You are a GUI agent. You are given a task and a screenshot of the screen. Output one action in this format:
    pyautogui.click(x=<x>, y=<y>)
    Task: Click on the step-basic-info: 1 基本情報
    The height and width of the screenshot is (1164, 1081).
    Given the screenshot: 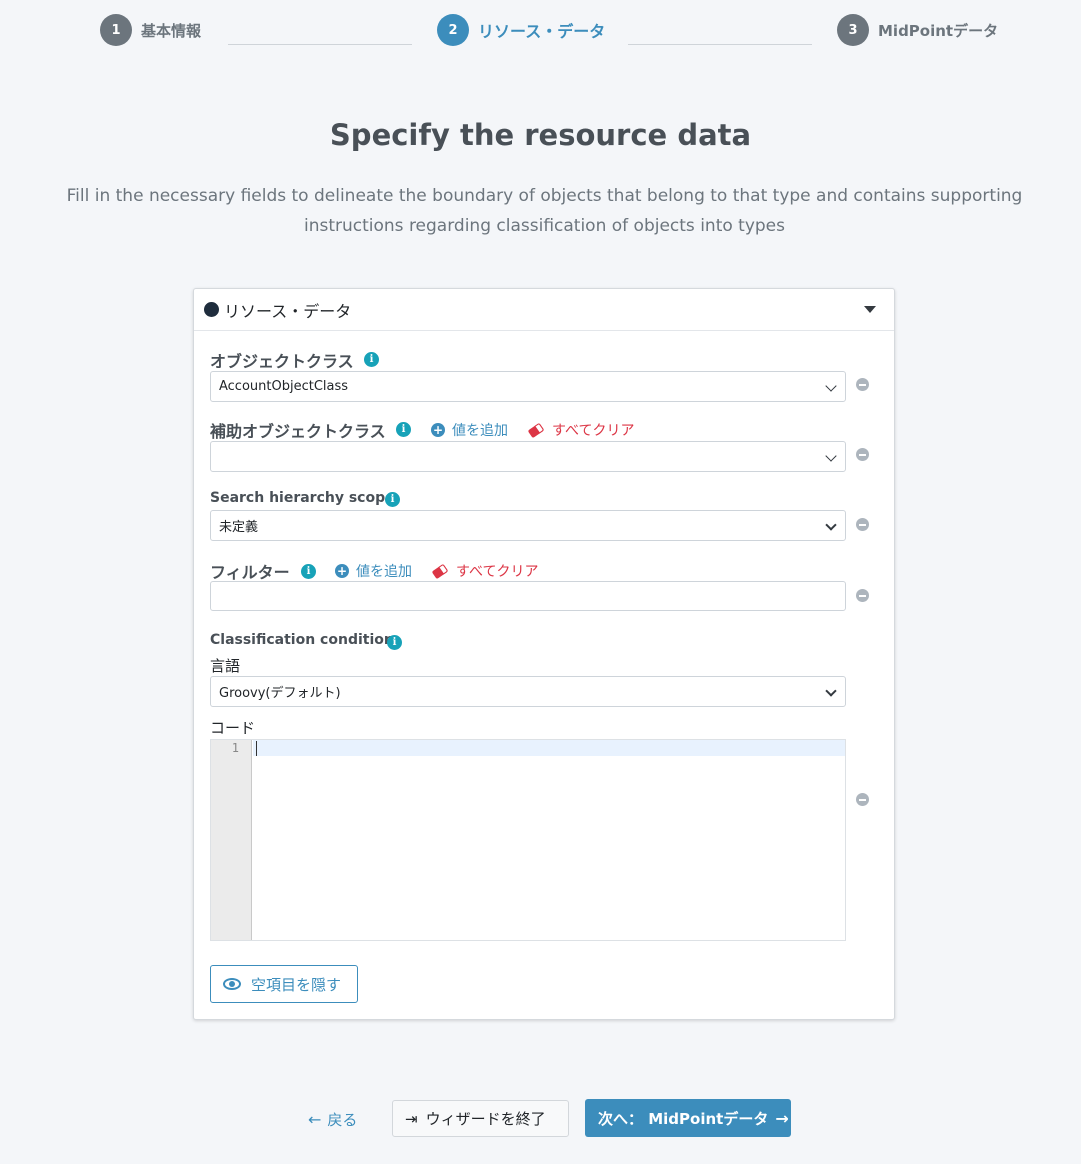 What is the action you would take?
    pyautogui.click(x=150, y=30)
    